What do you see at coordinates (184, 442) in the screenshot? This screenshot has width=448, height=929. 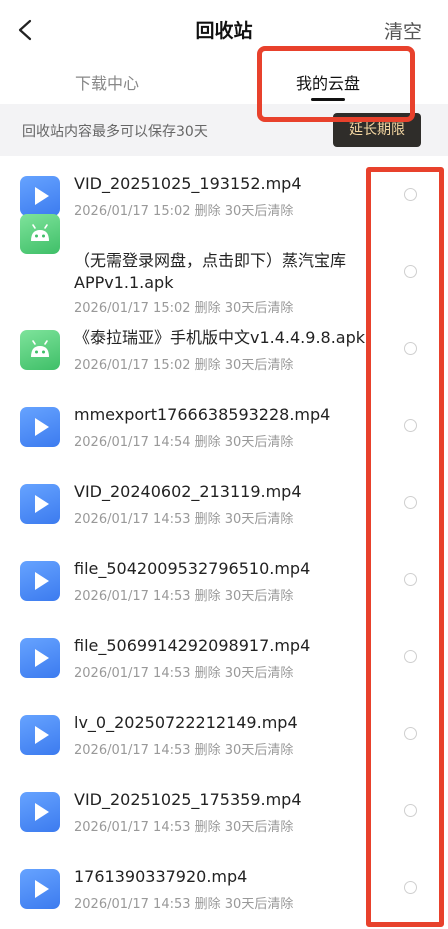 I see `file-meta: 2026/01/17 14:54 删除 30天后清除` at bounding box center [184, 442].